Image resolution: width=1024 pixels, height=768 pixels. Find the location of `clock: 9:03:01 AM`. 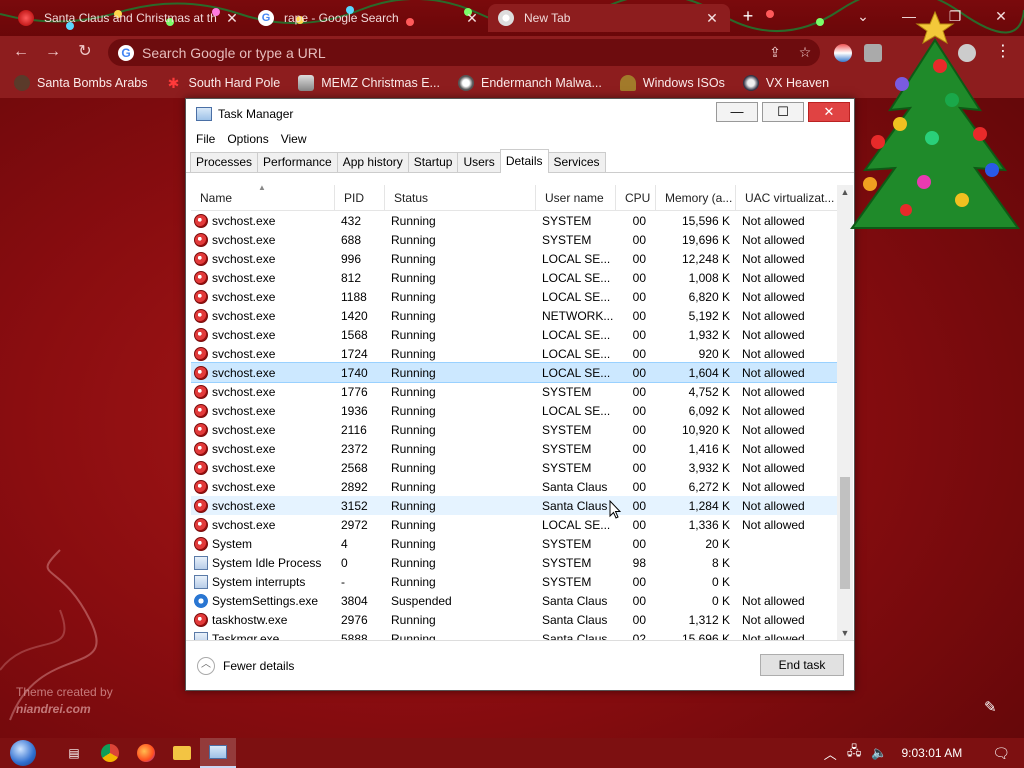

clock: 9:03:01 AM is located at coordinates (932, 753).